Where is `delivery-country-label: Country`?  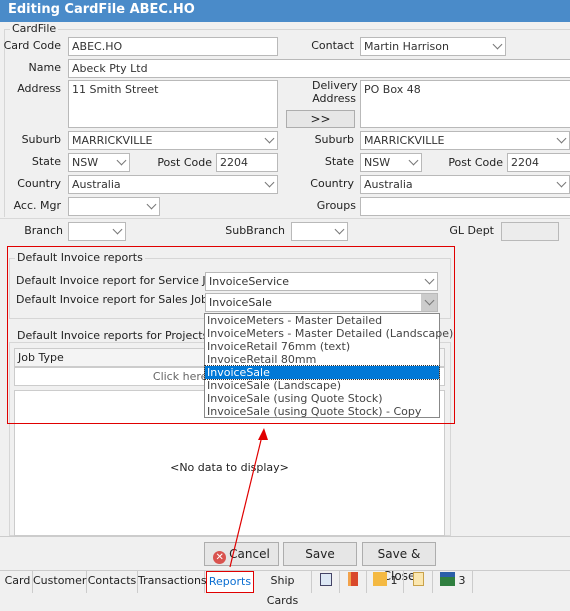 delivery-country-label: Country is located at coordinates (332, 183).